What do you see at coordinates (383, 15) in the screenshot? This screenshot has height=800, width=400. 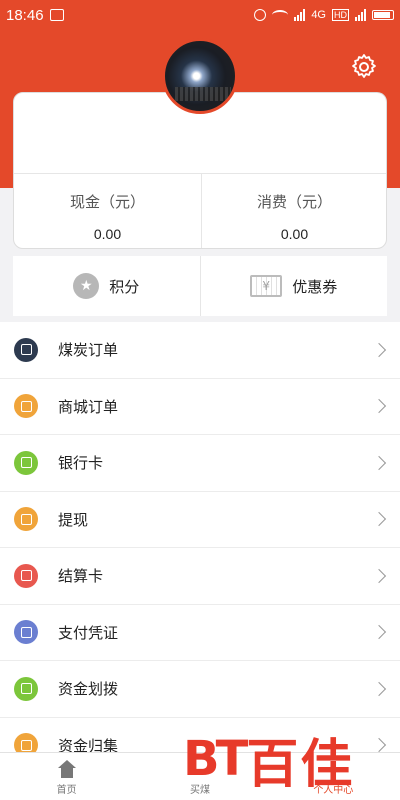 I see `battery-icon` at bounding box center [383, 15].